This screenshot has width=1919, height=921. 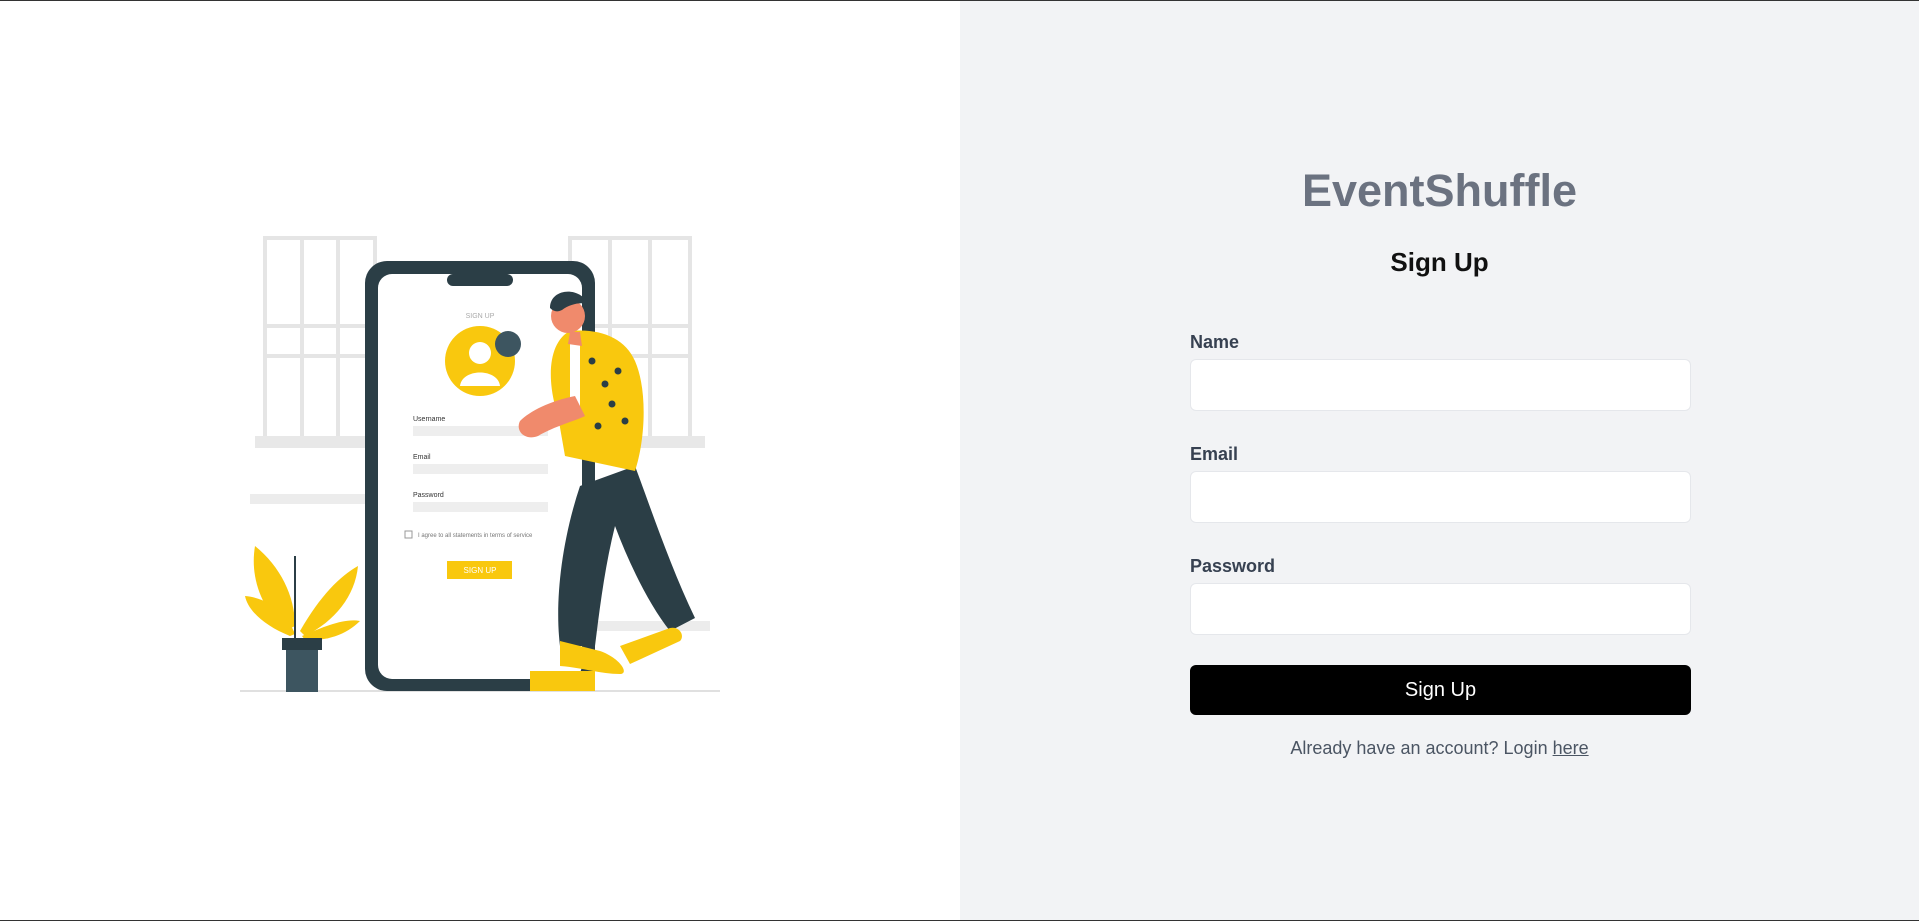 I want to click on form-heading: Sign Up, so click(x=1439, y=262).